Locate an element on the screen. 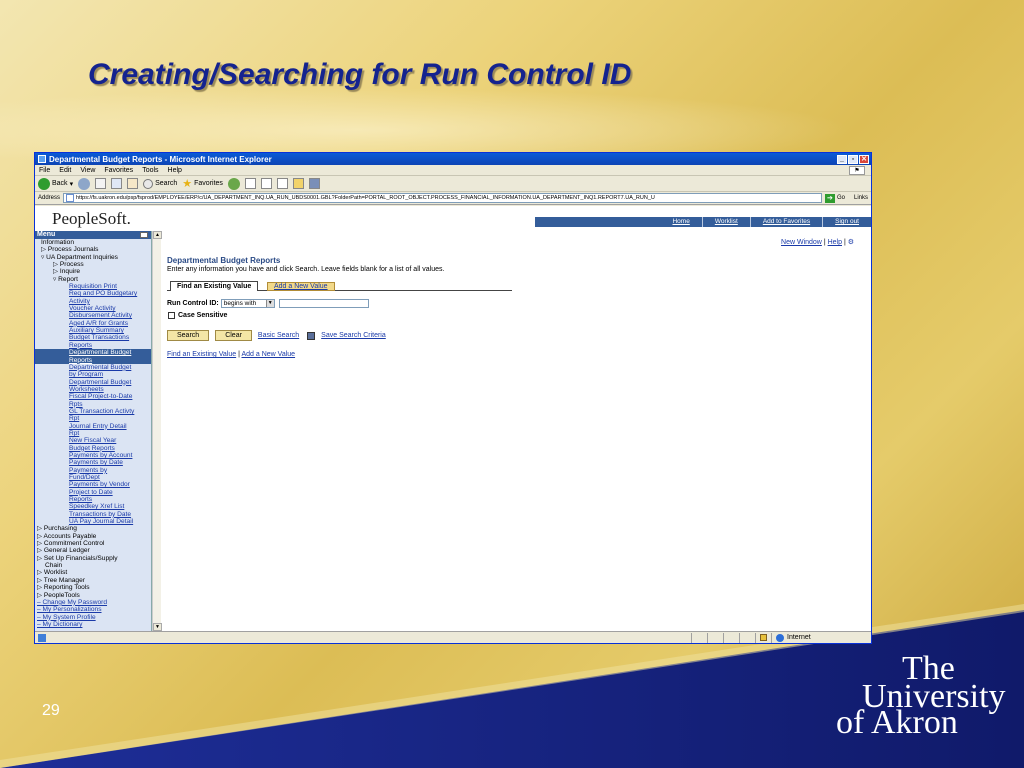 Image resolution: width=1024 pixels, height=768 pixels. sidebar-item: New Fiscal Year is located at coordinates (93, 440).